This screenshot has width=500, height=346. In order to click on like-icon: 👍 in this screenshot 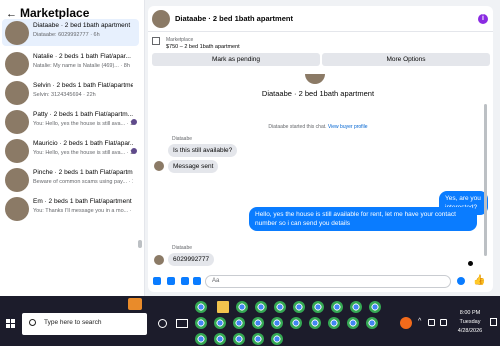, I will do `click(479, 280)`.